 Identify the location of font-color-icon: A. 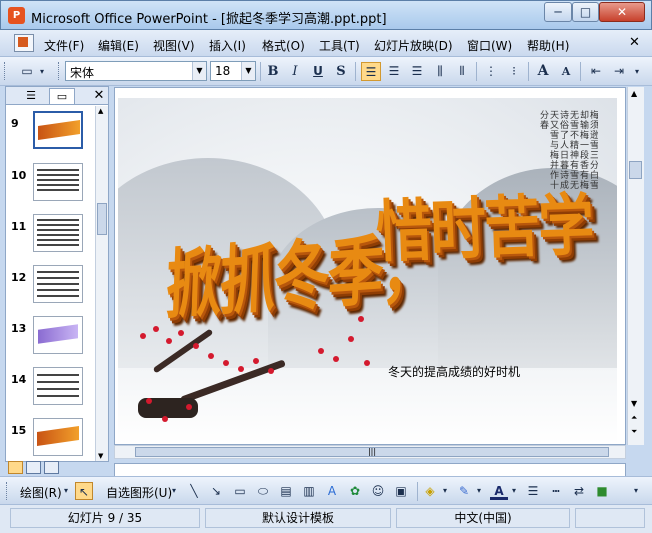
(499, 491).